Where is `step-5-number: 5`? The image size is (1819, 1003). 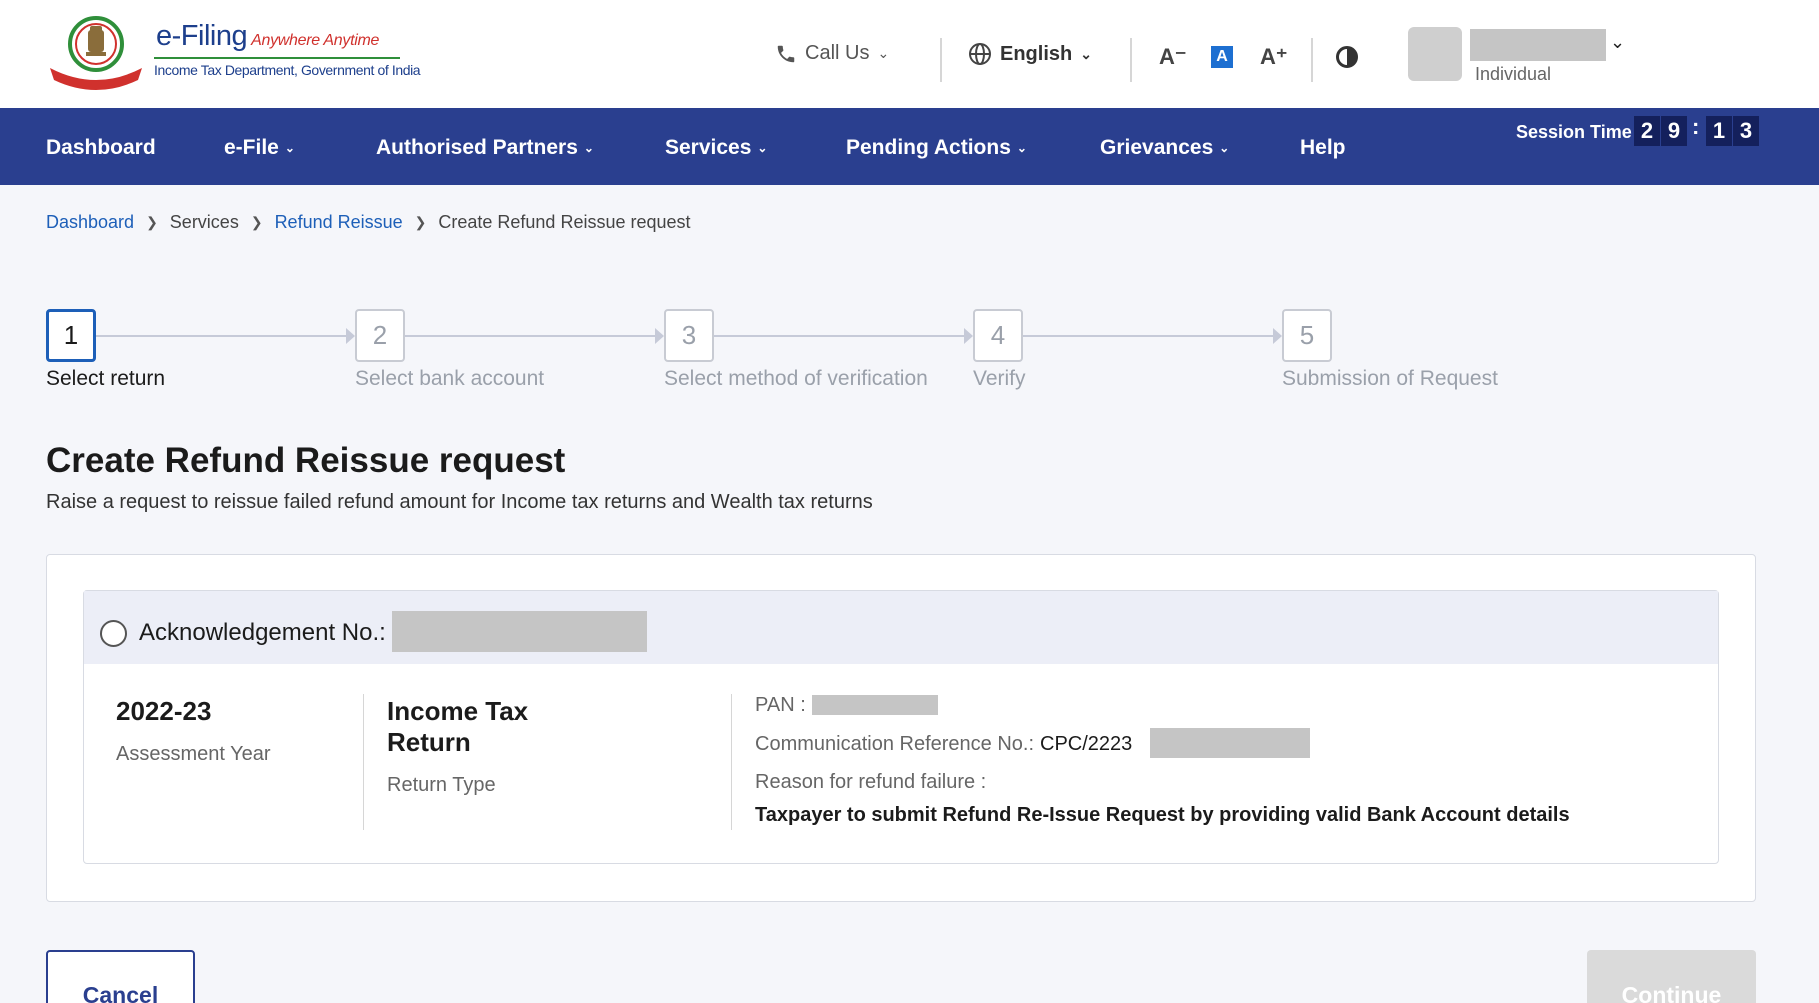 step-5-number: 5 is located at coordinates (1307, 335).